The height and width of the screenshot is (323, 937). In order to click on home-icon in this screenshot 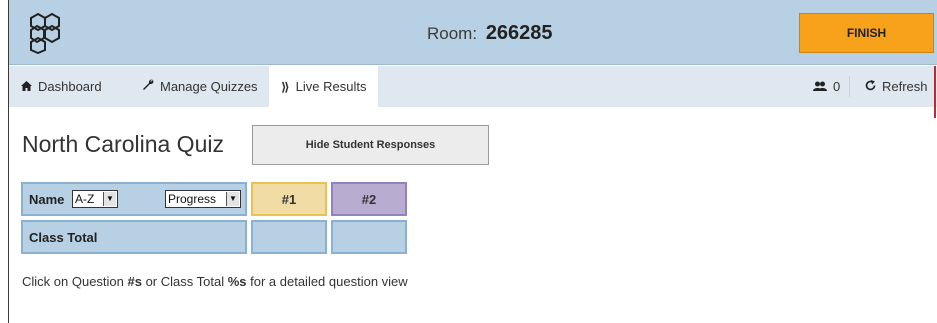, I will do `click(26, 87)`.